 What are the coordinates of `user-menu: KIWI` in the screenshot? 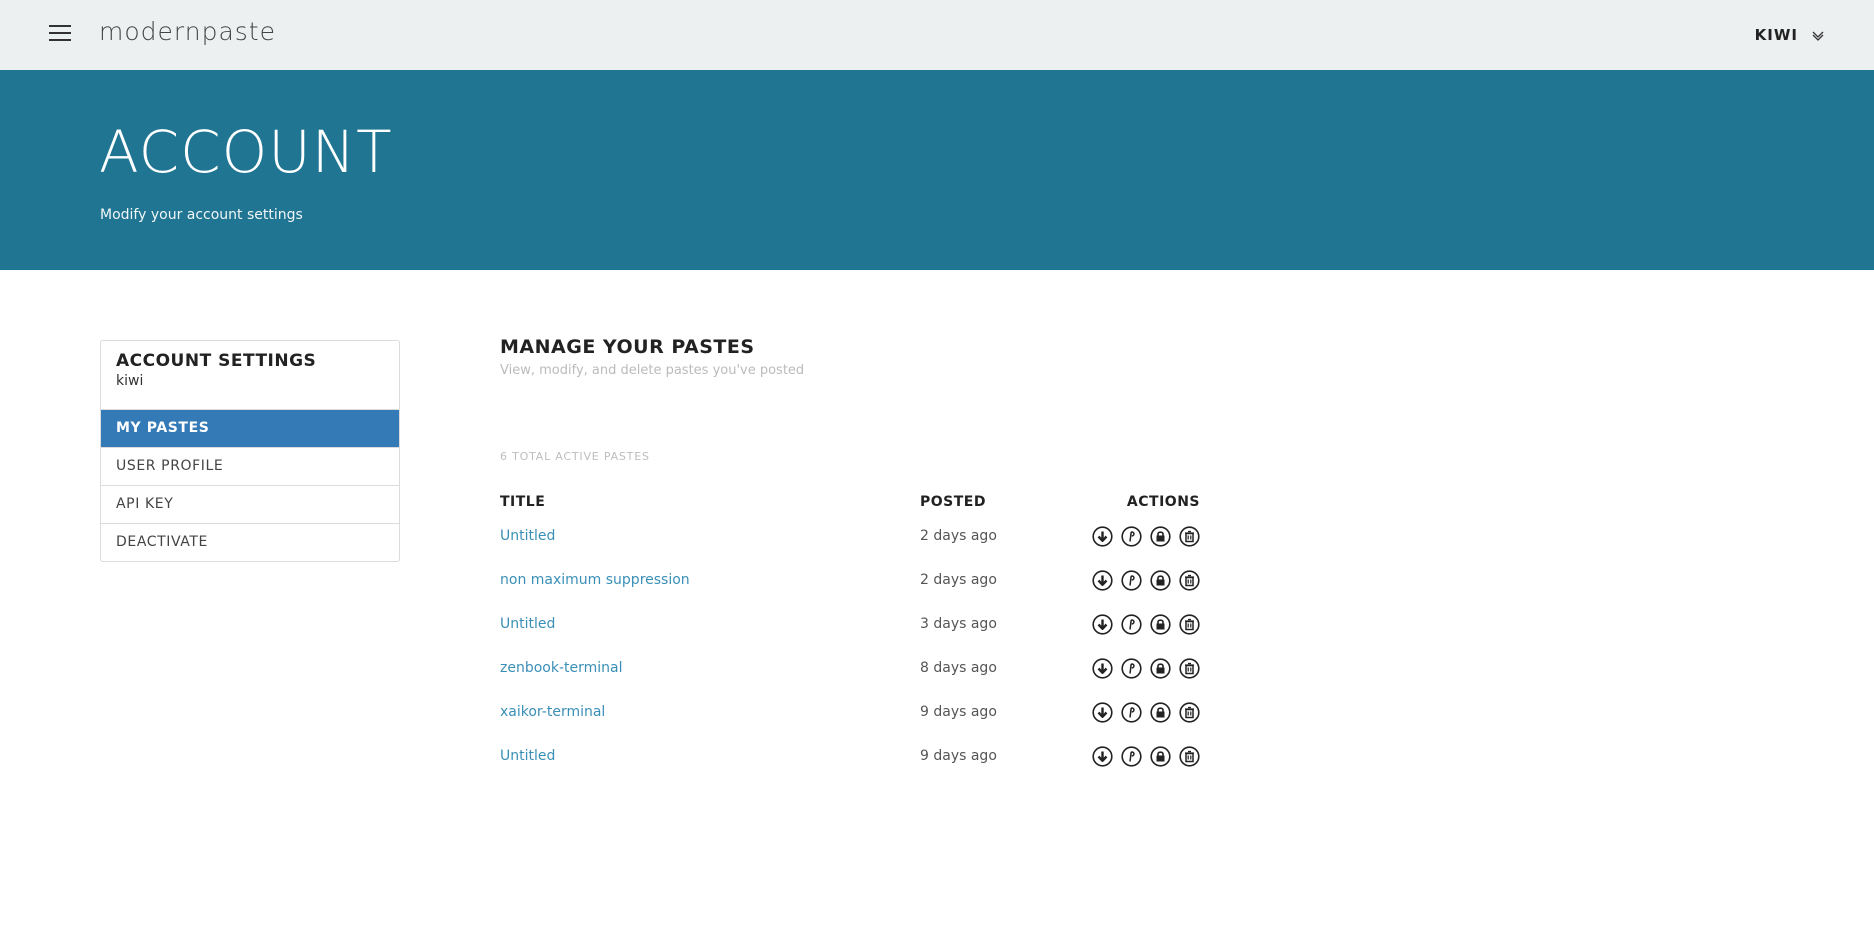 It's located at (1789, 35).